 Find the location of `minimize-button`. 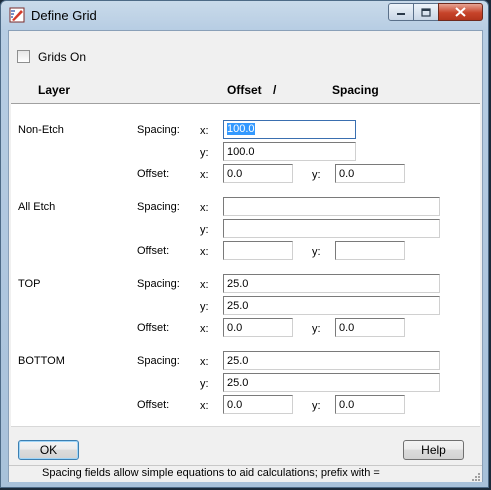

minimize-button is located at coordinates (401, 12).